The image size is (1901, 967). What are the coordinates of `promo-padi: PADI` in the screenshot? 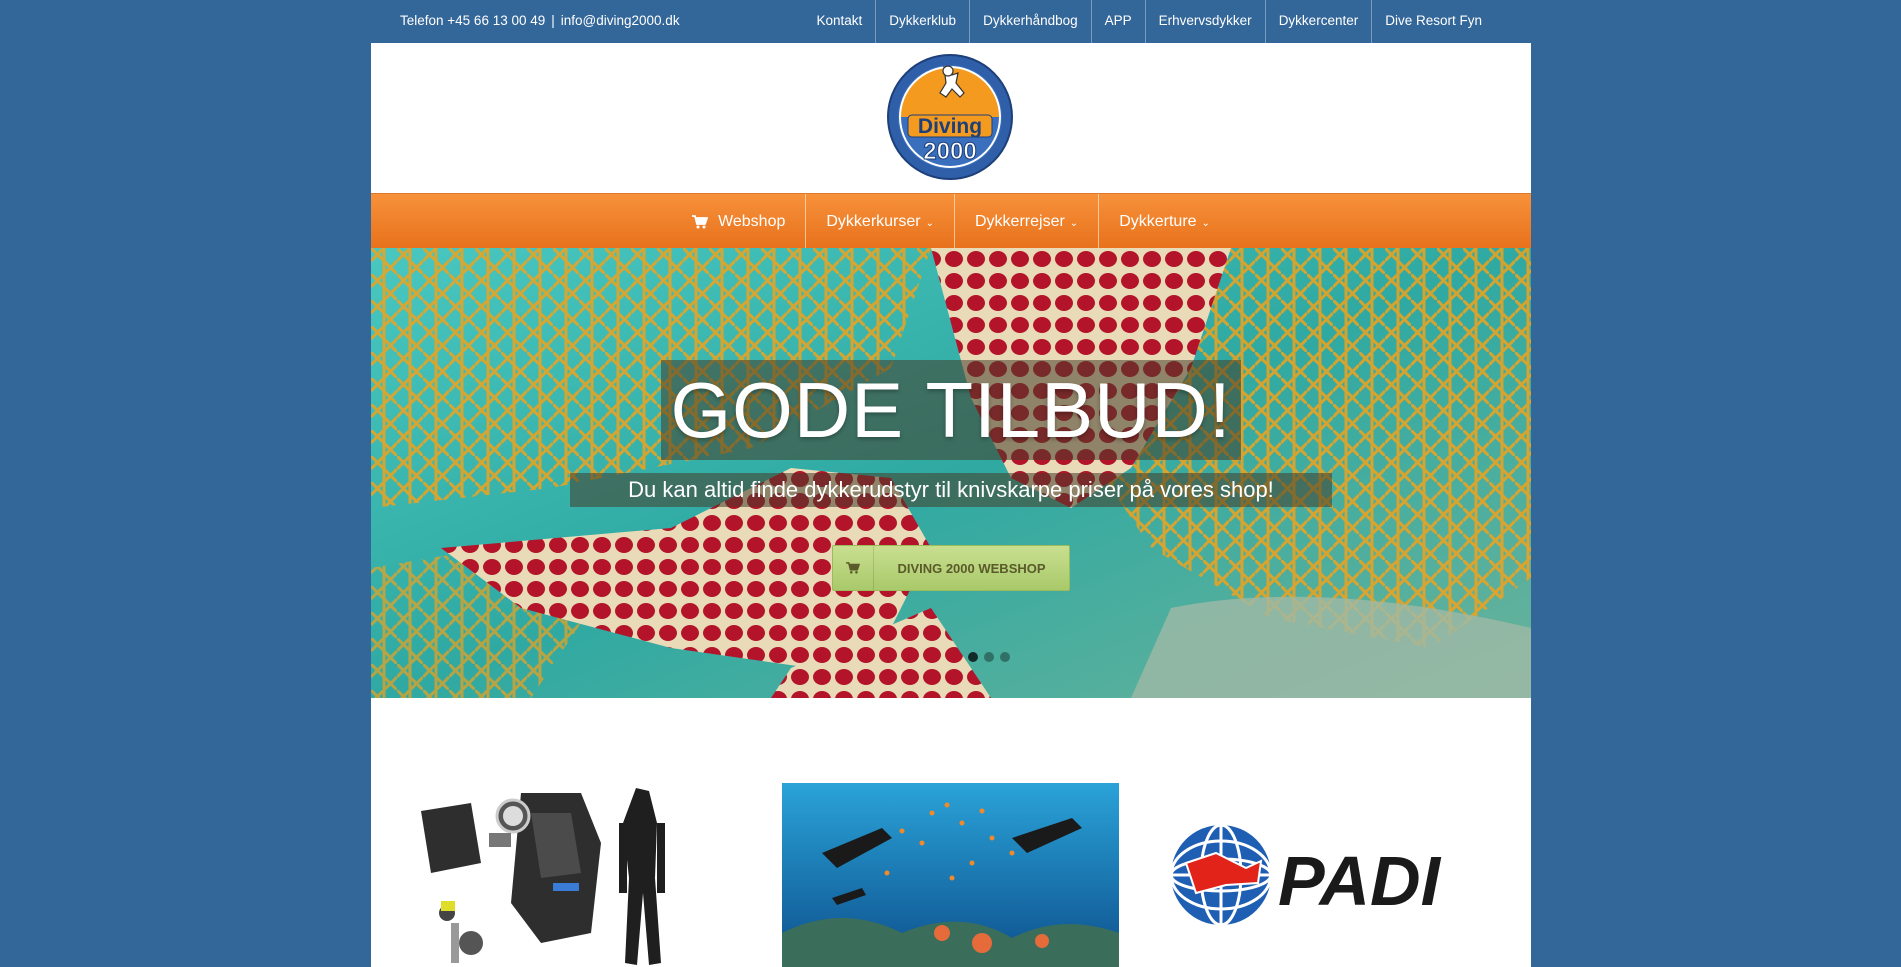 It's located at (1331, 875).